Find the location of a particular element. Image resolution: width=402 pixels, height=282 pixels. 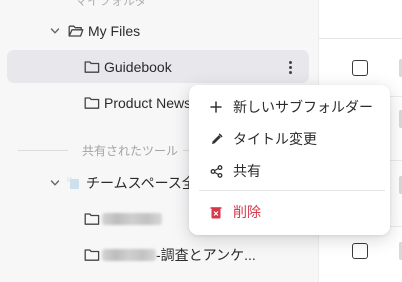

folder-open-icon is located at coordinates (76, 31).